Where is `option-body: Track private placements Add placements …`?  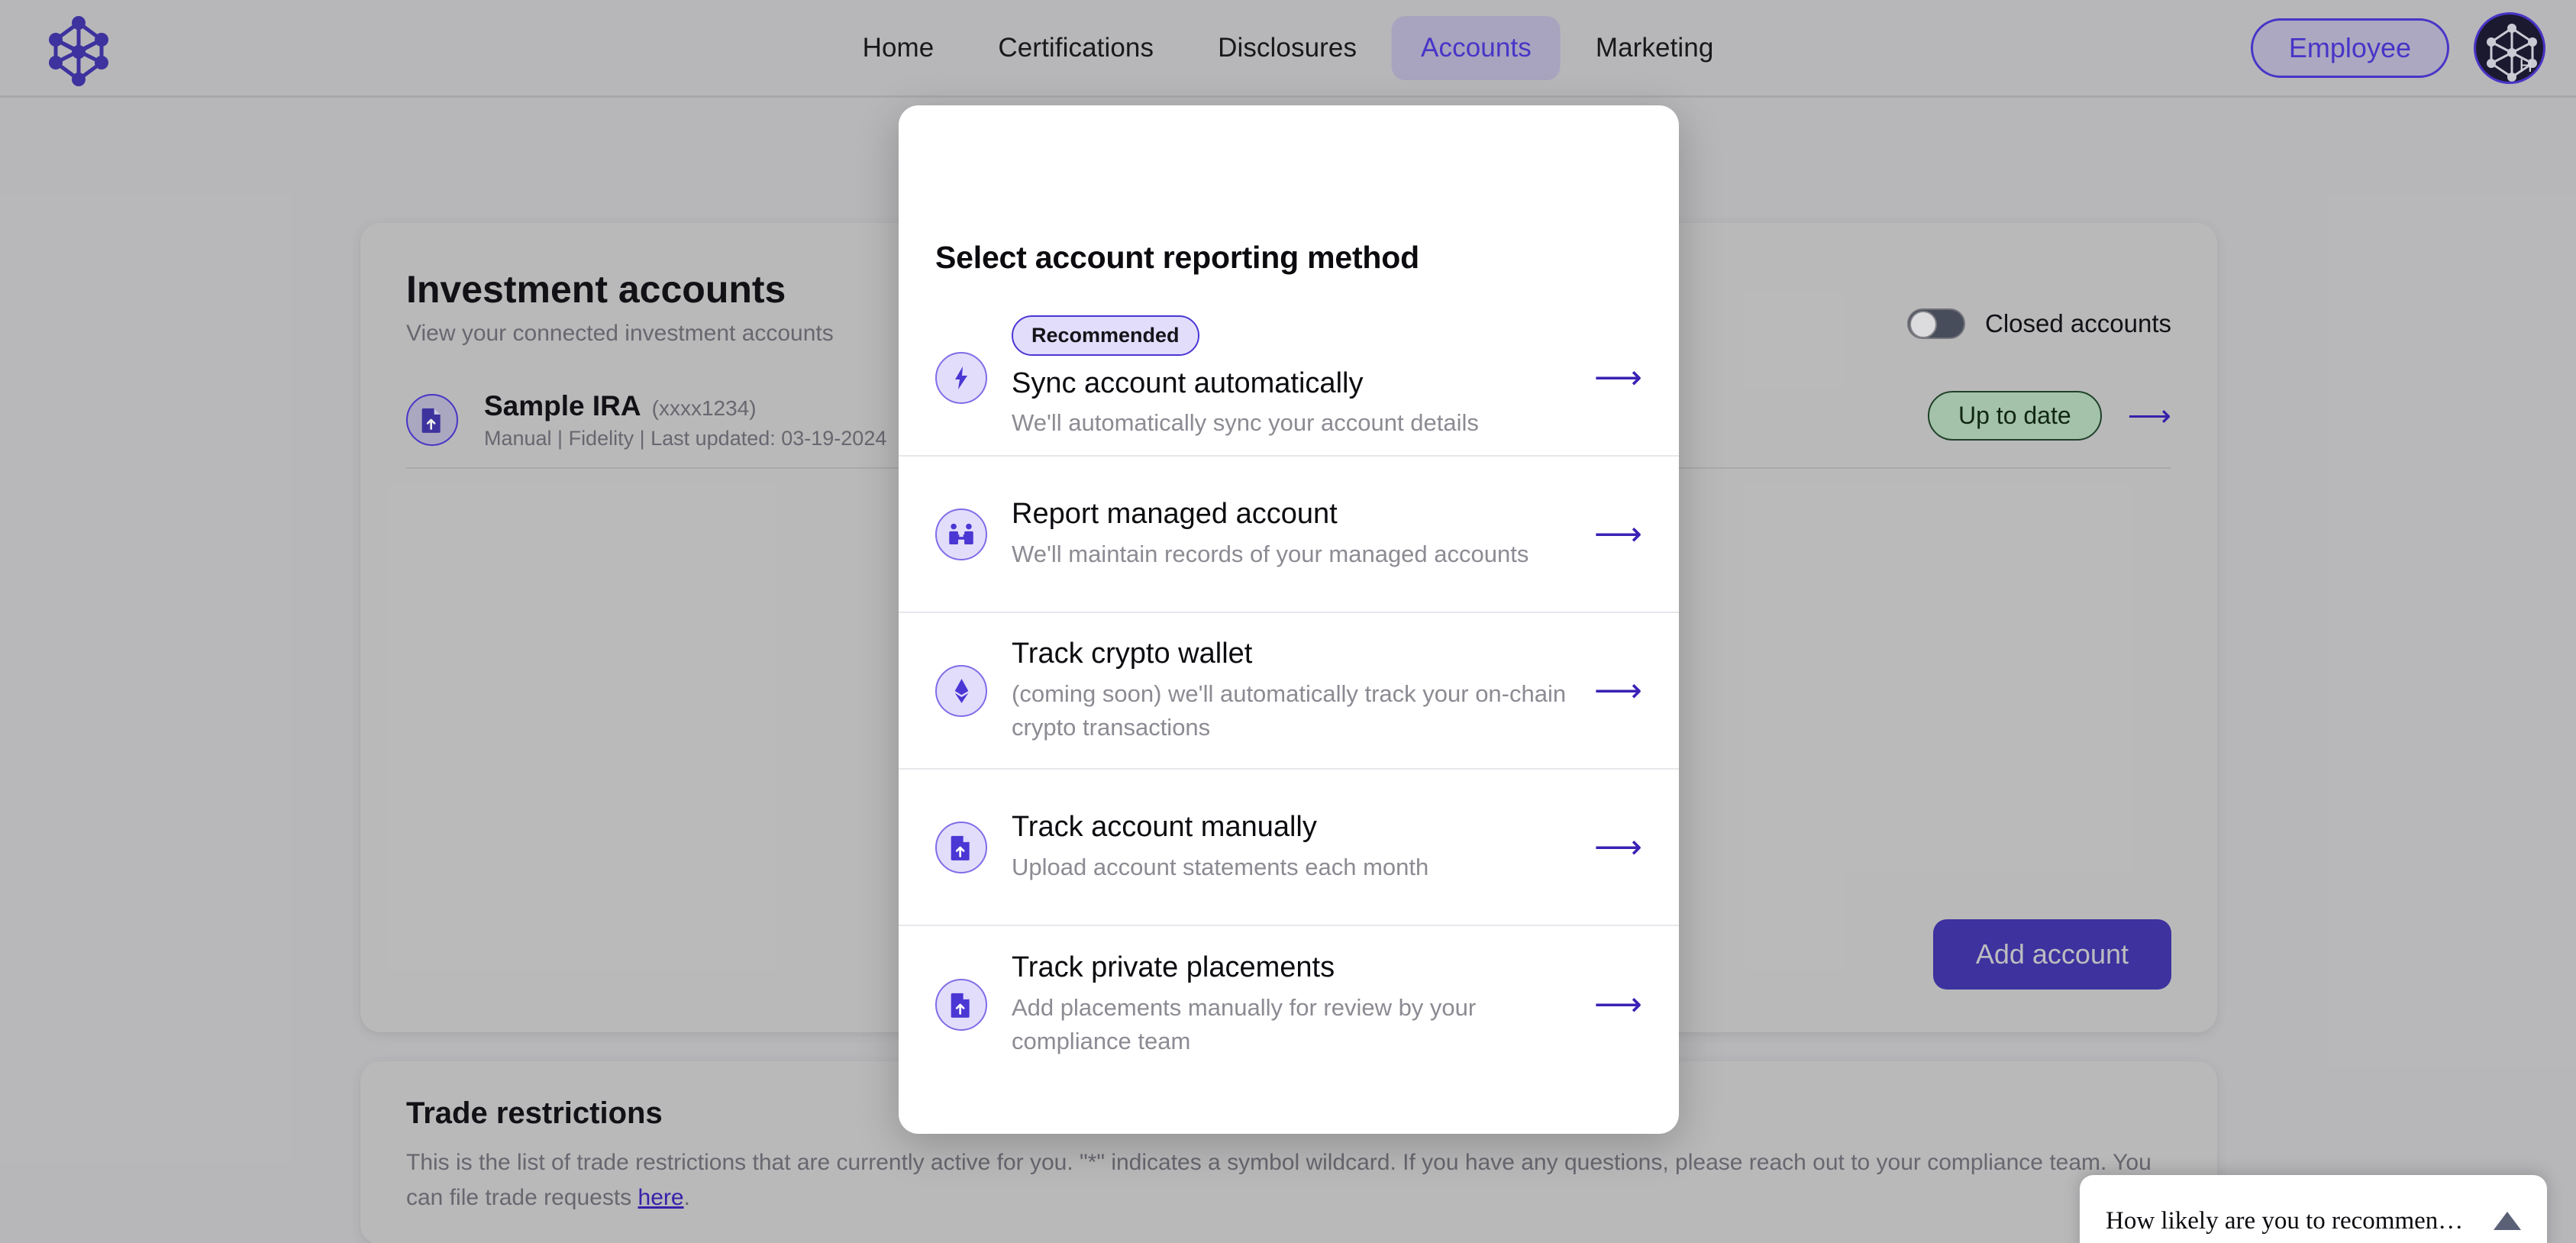 option-body: Track private placements Add placements … is located at coordinates (1303, 1005).